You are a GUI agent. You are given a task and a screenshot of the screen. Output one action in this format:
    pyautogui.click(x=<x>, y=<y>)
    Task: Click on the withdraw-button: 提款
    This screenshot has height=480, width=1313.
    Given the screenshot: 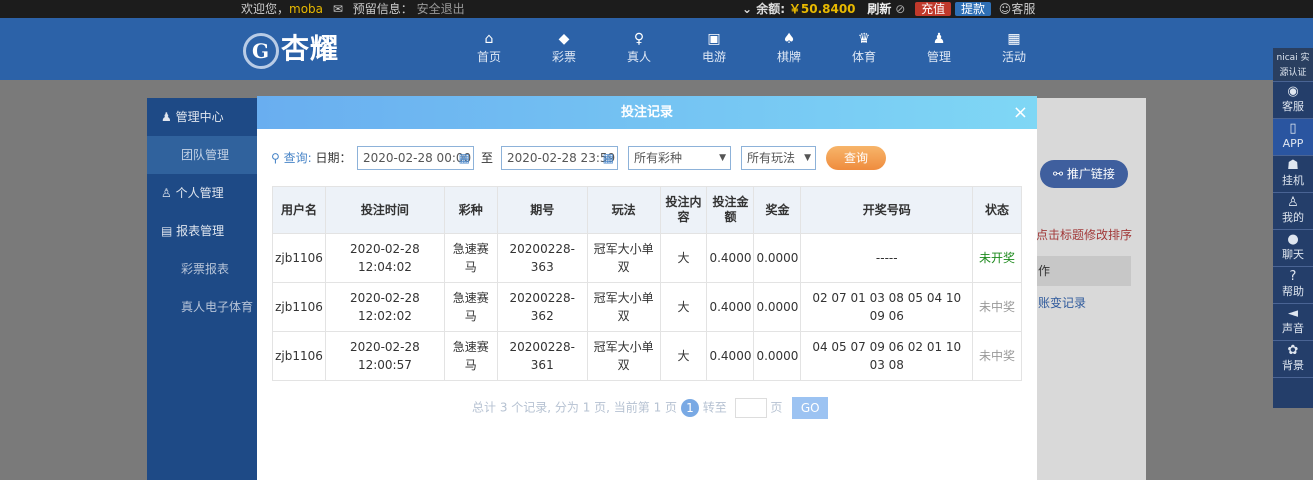 What is the action you would take?
    pyautogui.click(x=972, y=9)
    